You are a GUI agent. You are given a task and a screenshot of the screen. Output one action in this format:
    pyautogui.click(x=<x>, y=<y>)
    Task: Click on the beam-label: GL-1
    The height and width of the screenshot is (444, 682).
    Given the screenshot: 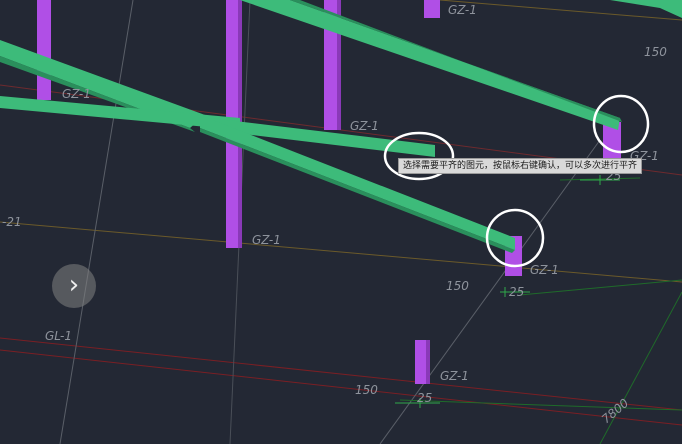 What is the action you would take?
    pyautogui.click(x=58, y=336)
    